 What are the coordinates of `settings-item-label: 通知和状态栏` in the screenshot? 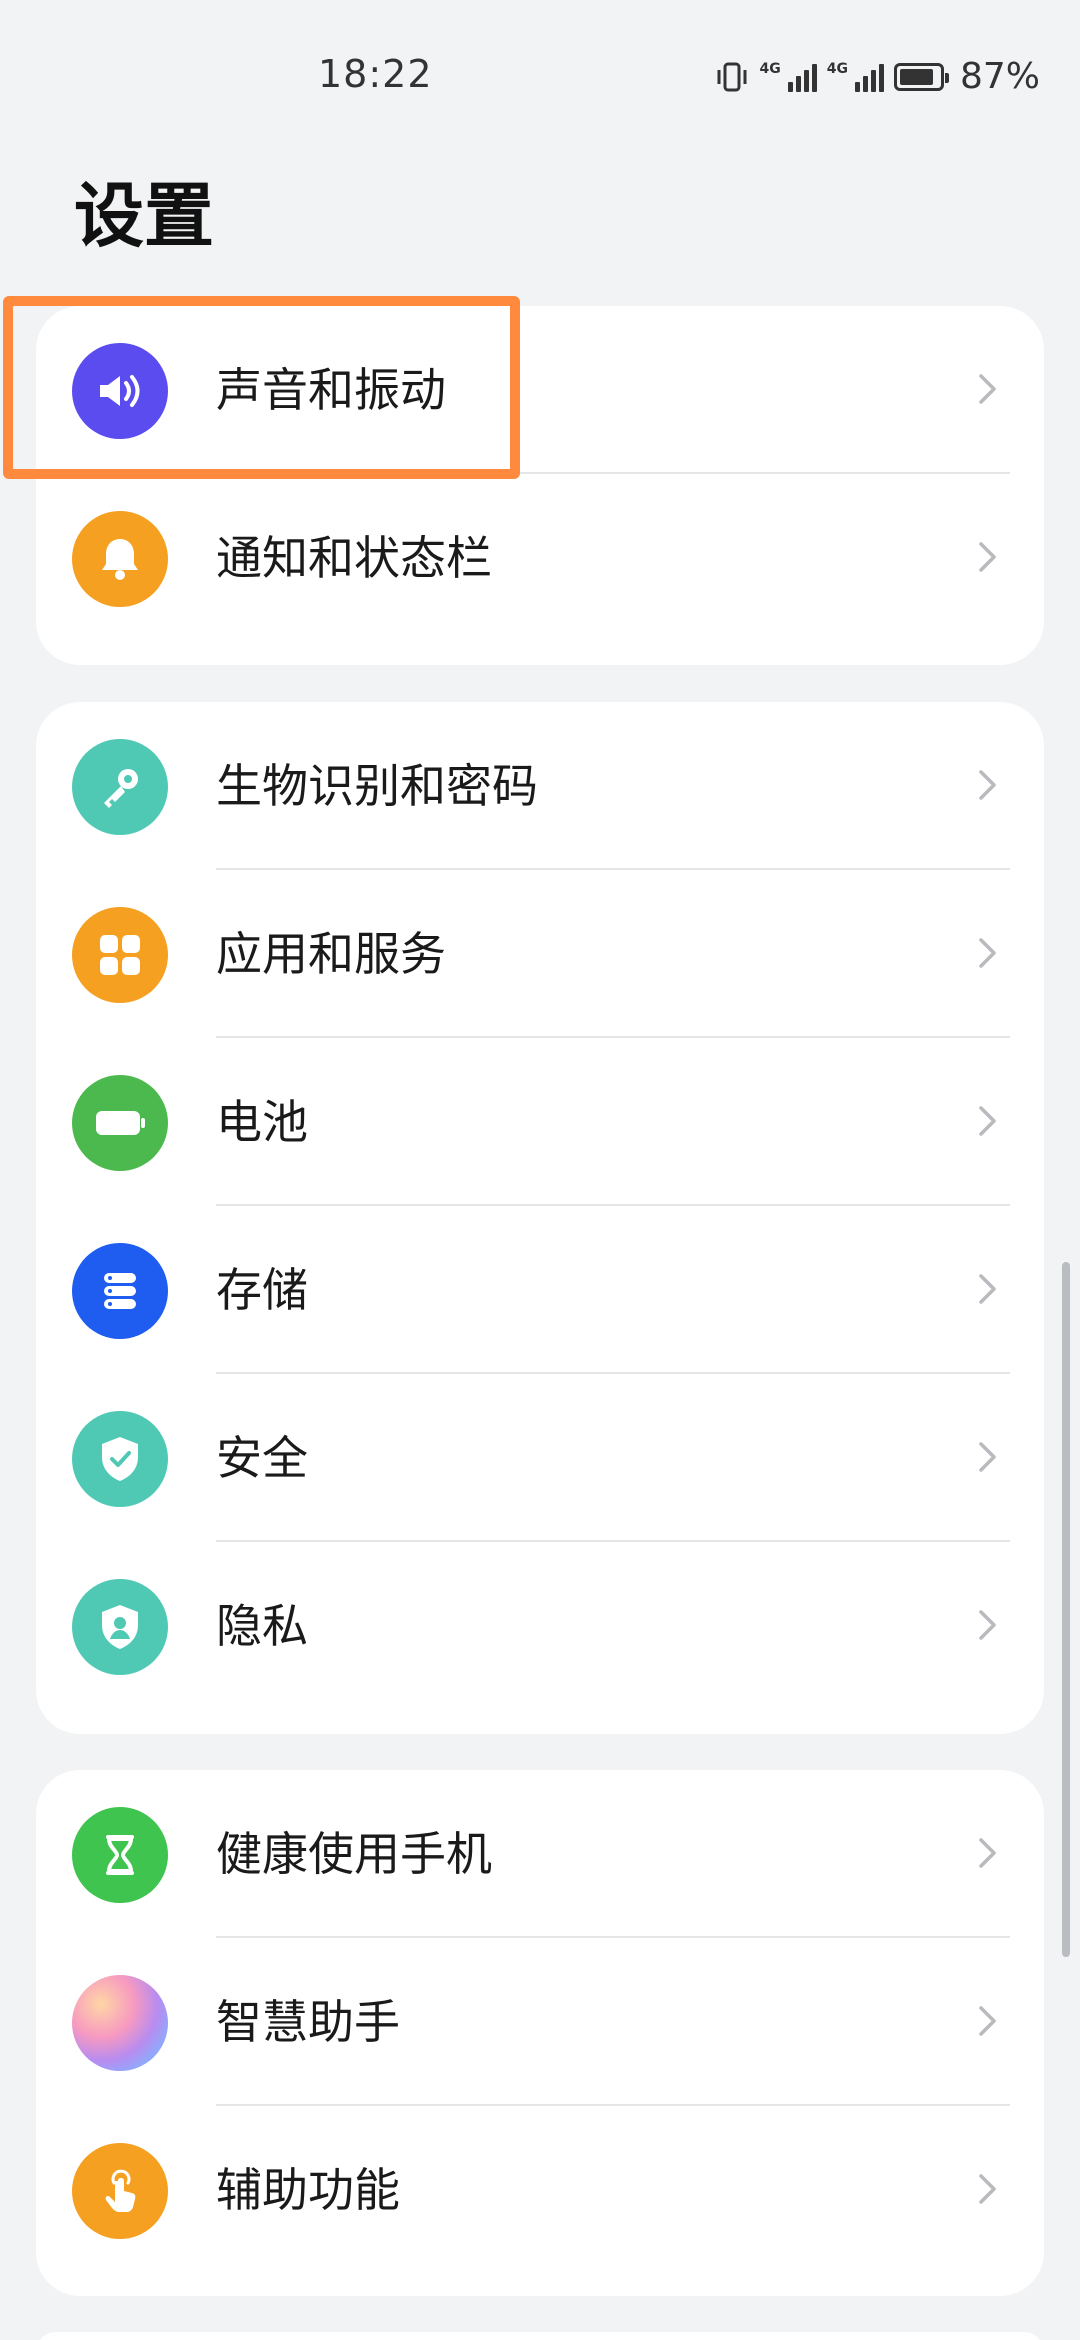 It's located at (354, 558).